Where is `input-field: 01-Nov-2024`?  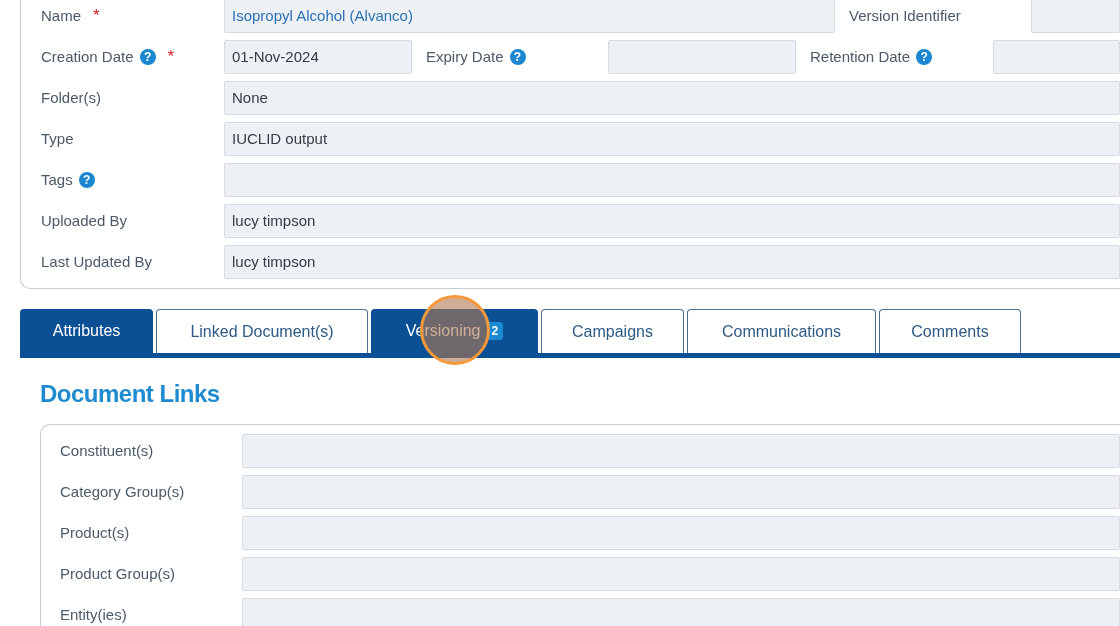 input-field: 01-Nov-2024 is located at coordinates (318, 57).